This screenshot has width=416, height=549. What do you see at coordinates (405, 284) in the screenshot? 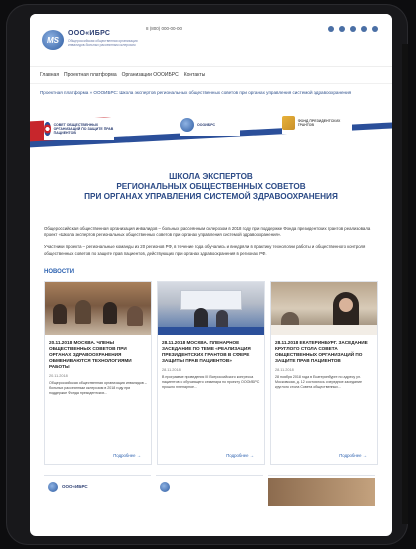
I see `device-side-edge` at bounding box center [405, 284].